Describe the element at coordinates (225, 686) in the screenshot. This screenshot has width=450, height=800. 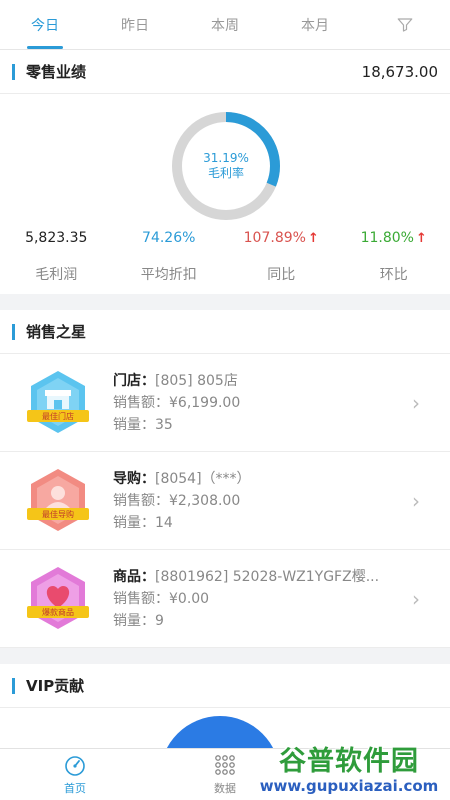
I see `vip-header: VIP贡献` at that location.